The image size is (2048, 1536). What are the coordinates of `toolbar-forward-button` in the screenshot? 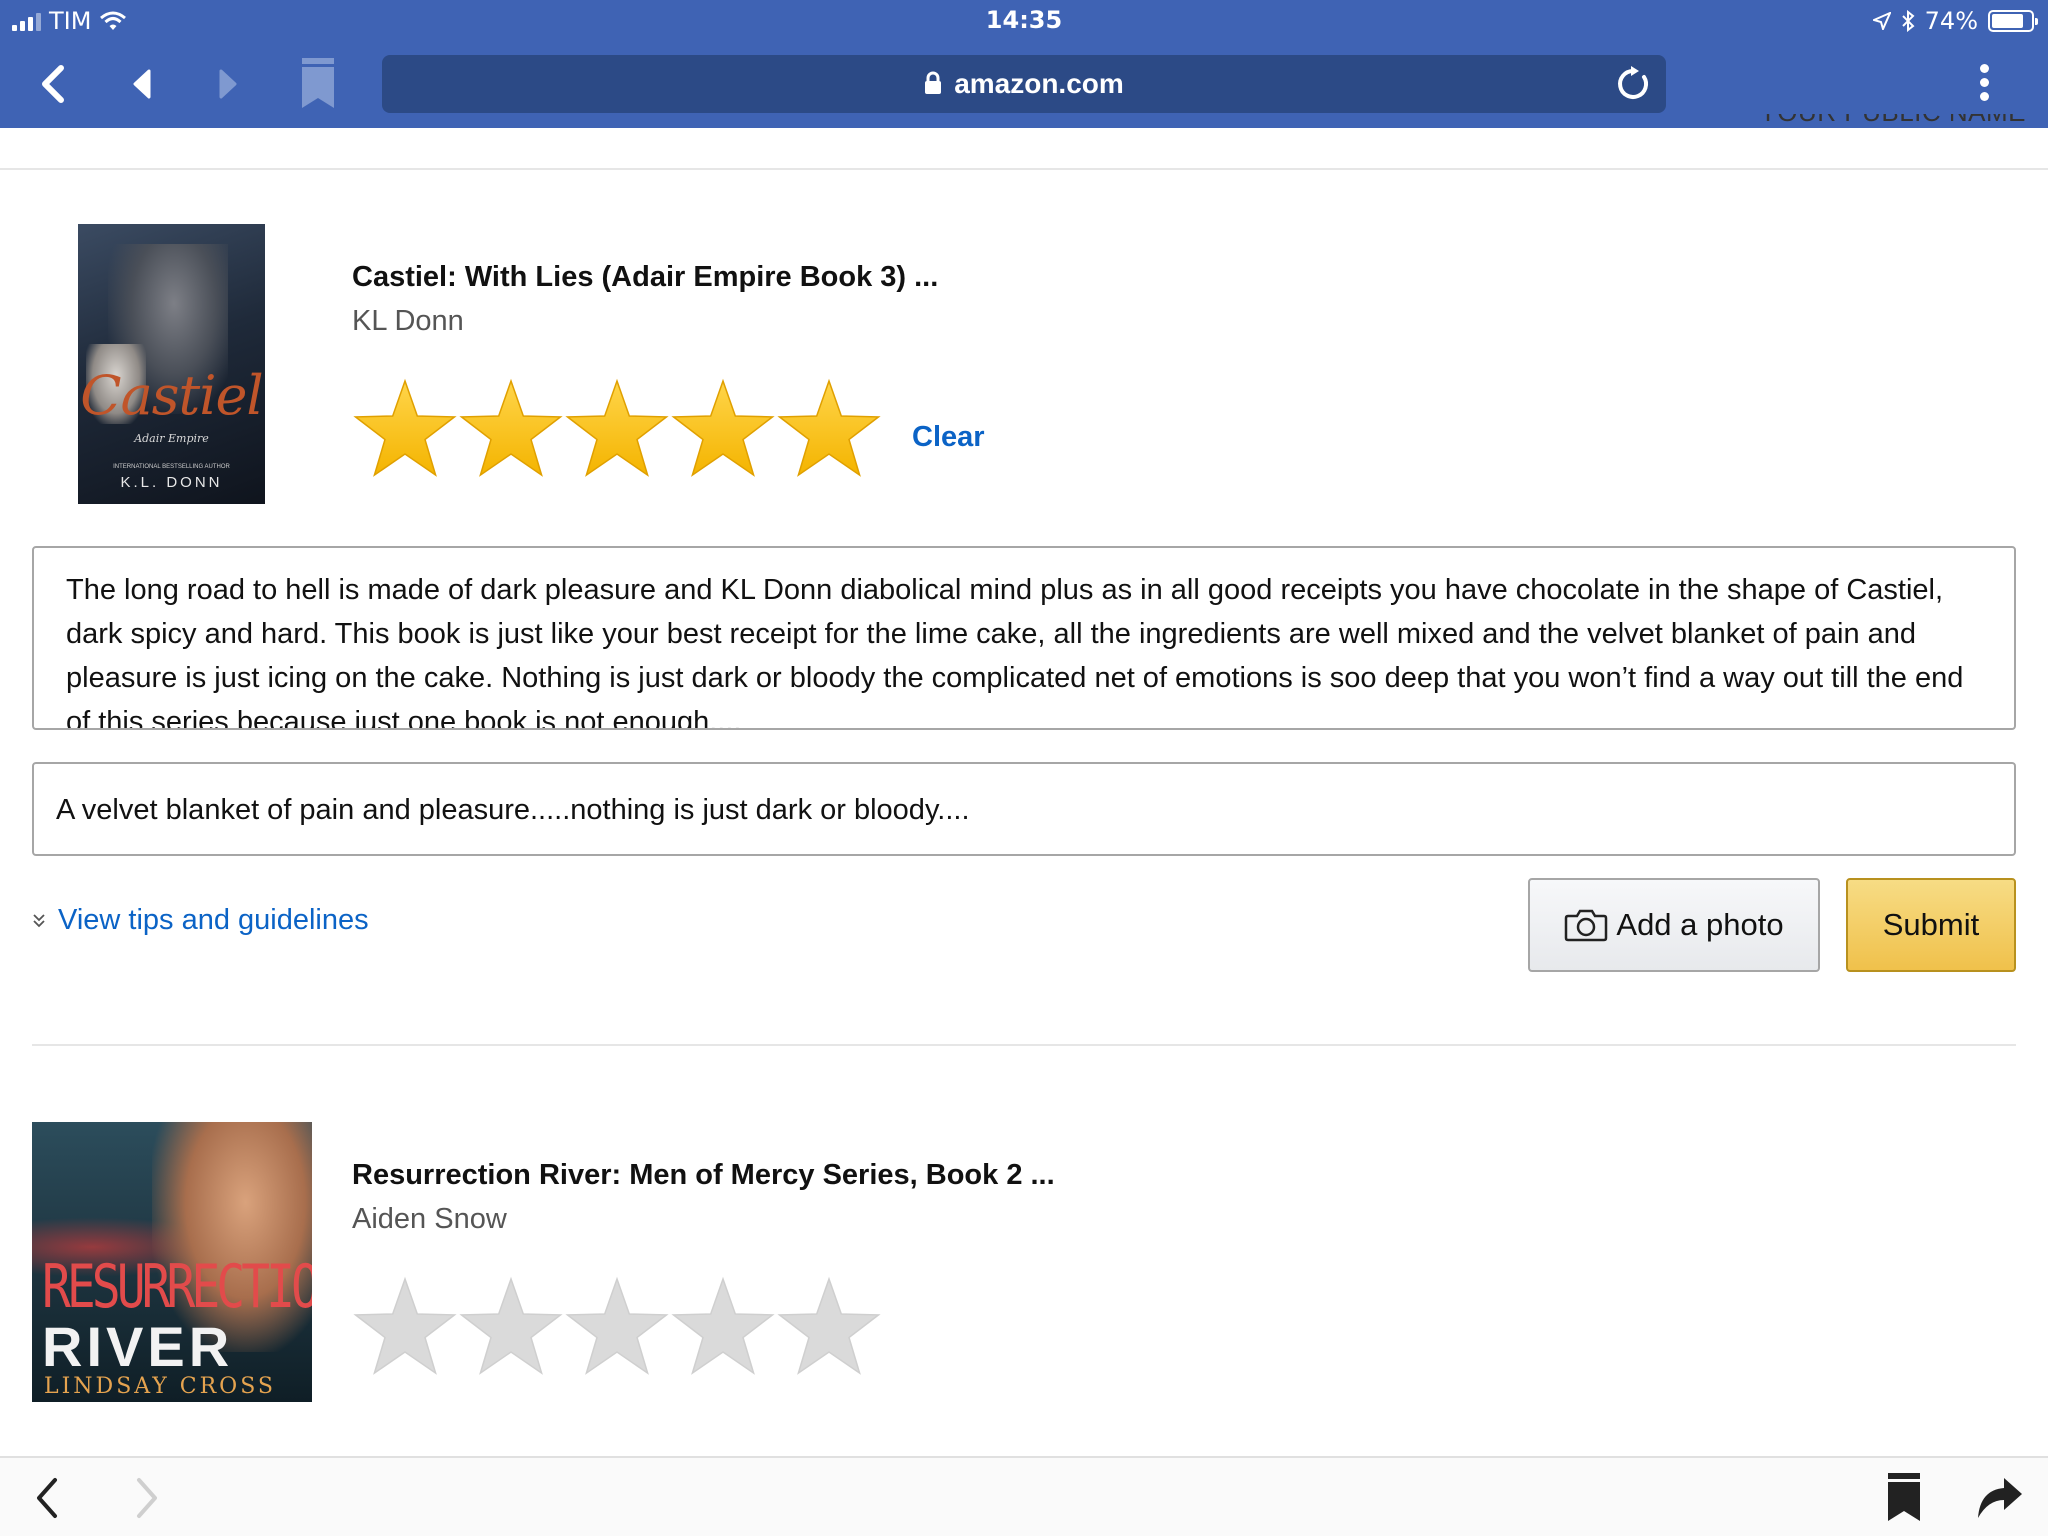 It's located at (148, 1498).